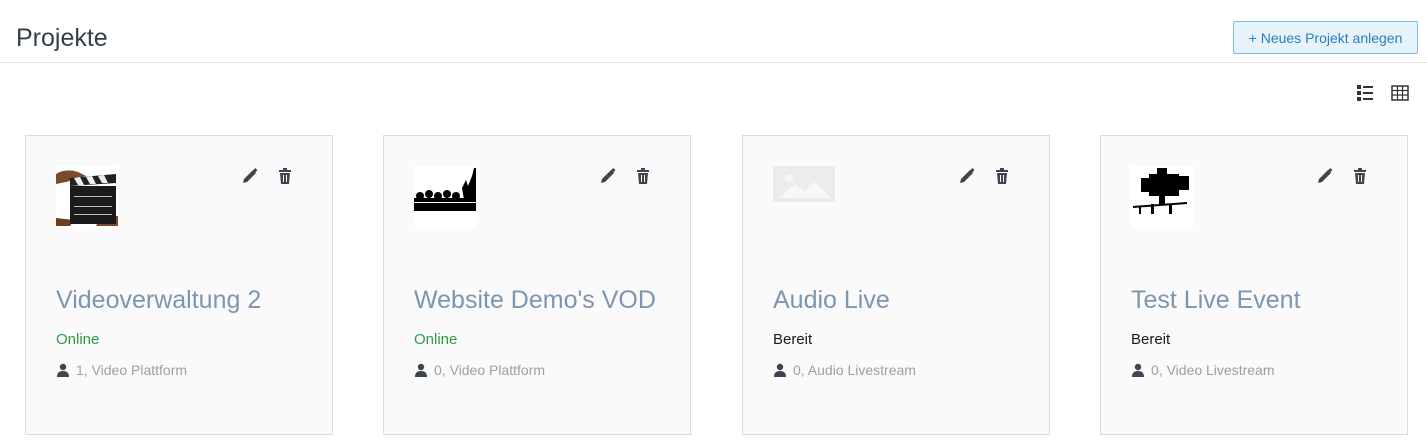 The width and height of the screenshot is (1427, 445). What do you see at coordinates (1213, 370) in the screenshot?
I see `project-meta-text: 0, Video Livestream` at bounding box center [1213, 370].